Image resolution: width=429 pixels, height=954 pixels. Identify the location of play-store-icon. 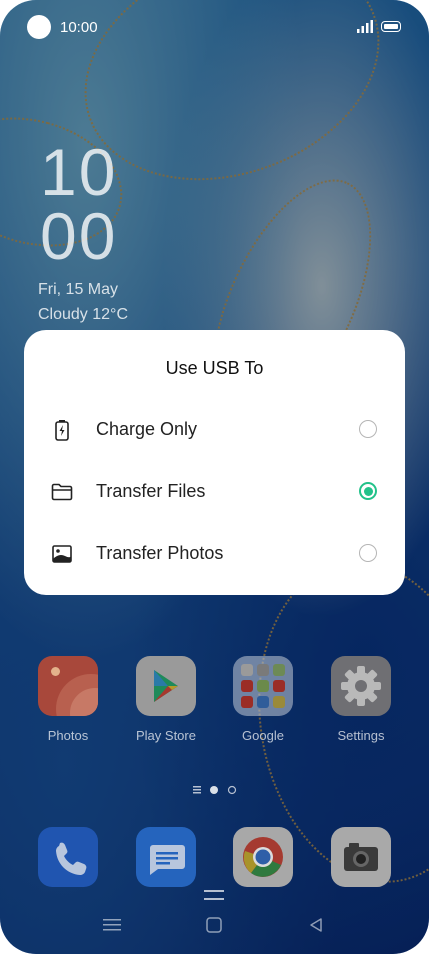
(166, 686).